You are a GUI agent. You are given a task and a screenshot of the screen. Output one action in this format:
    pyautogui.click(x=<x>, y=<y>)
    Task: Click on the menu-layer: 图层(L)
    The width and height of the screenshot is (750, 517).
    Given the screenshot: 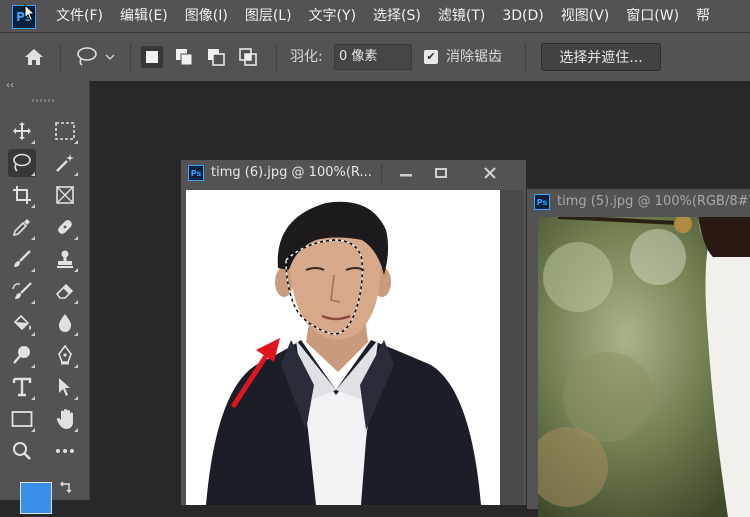 What is the action you would take?
    pyautogui.click(x=268, y=16)
    